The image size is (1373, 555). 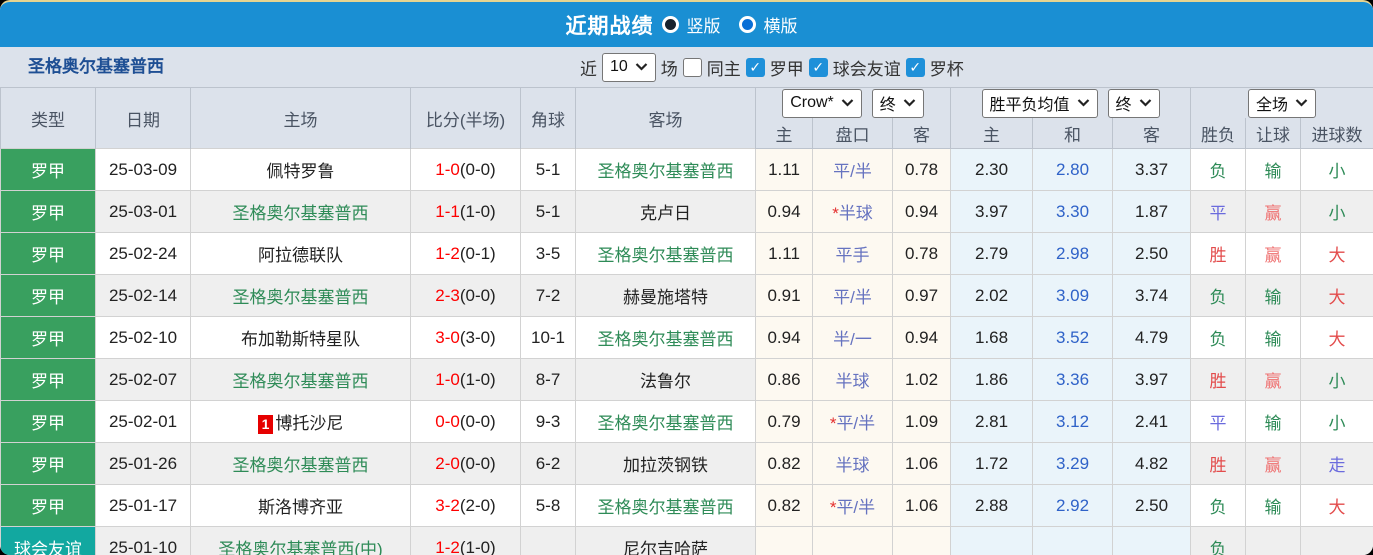 I want to click on score-cell: 2-3(0-0), so click(x=465, y=295).